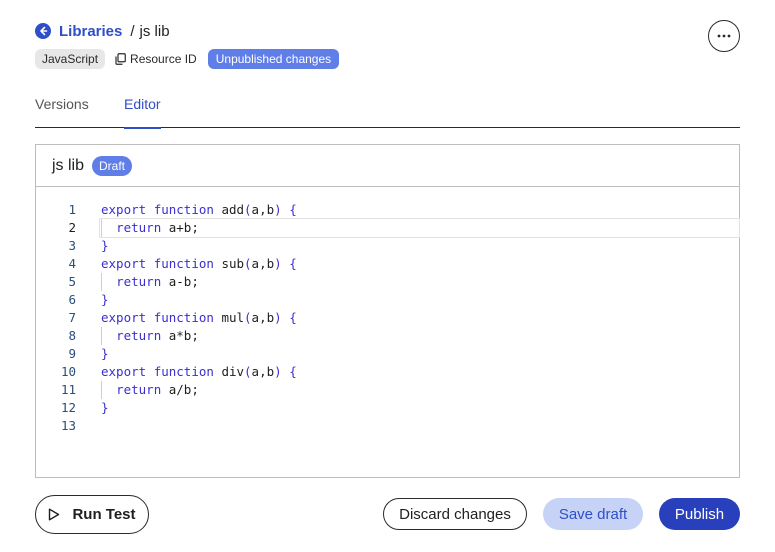  I want to click on breadcrumb: Libraries / js lib, so click(387, 31).